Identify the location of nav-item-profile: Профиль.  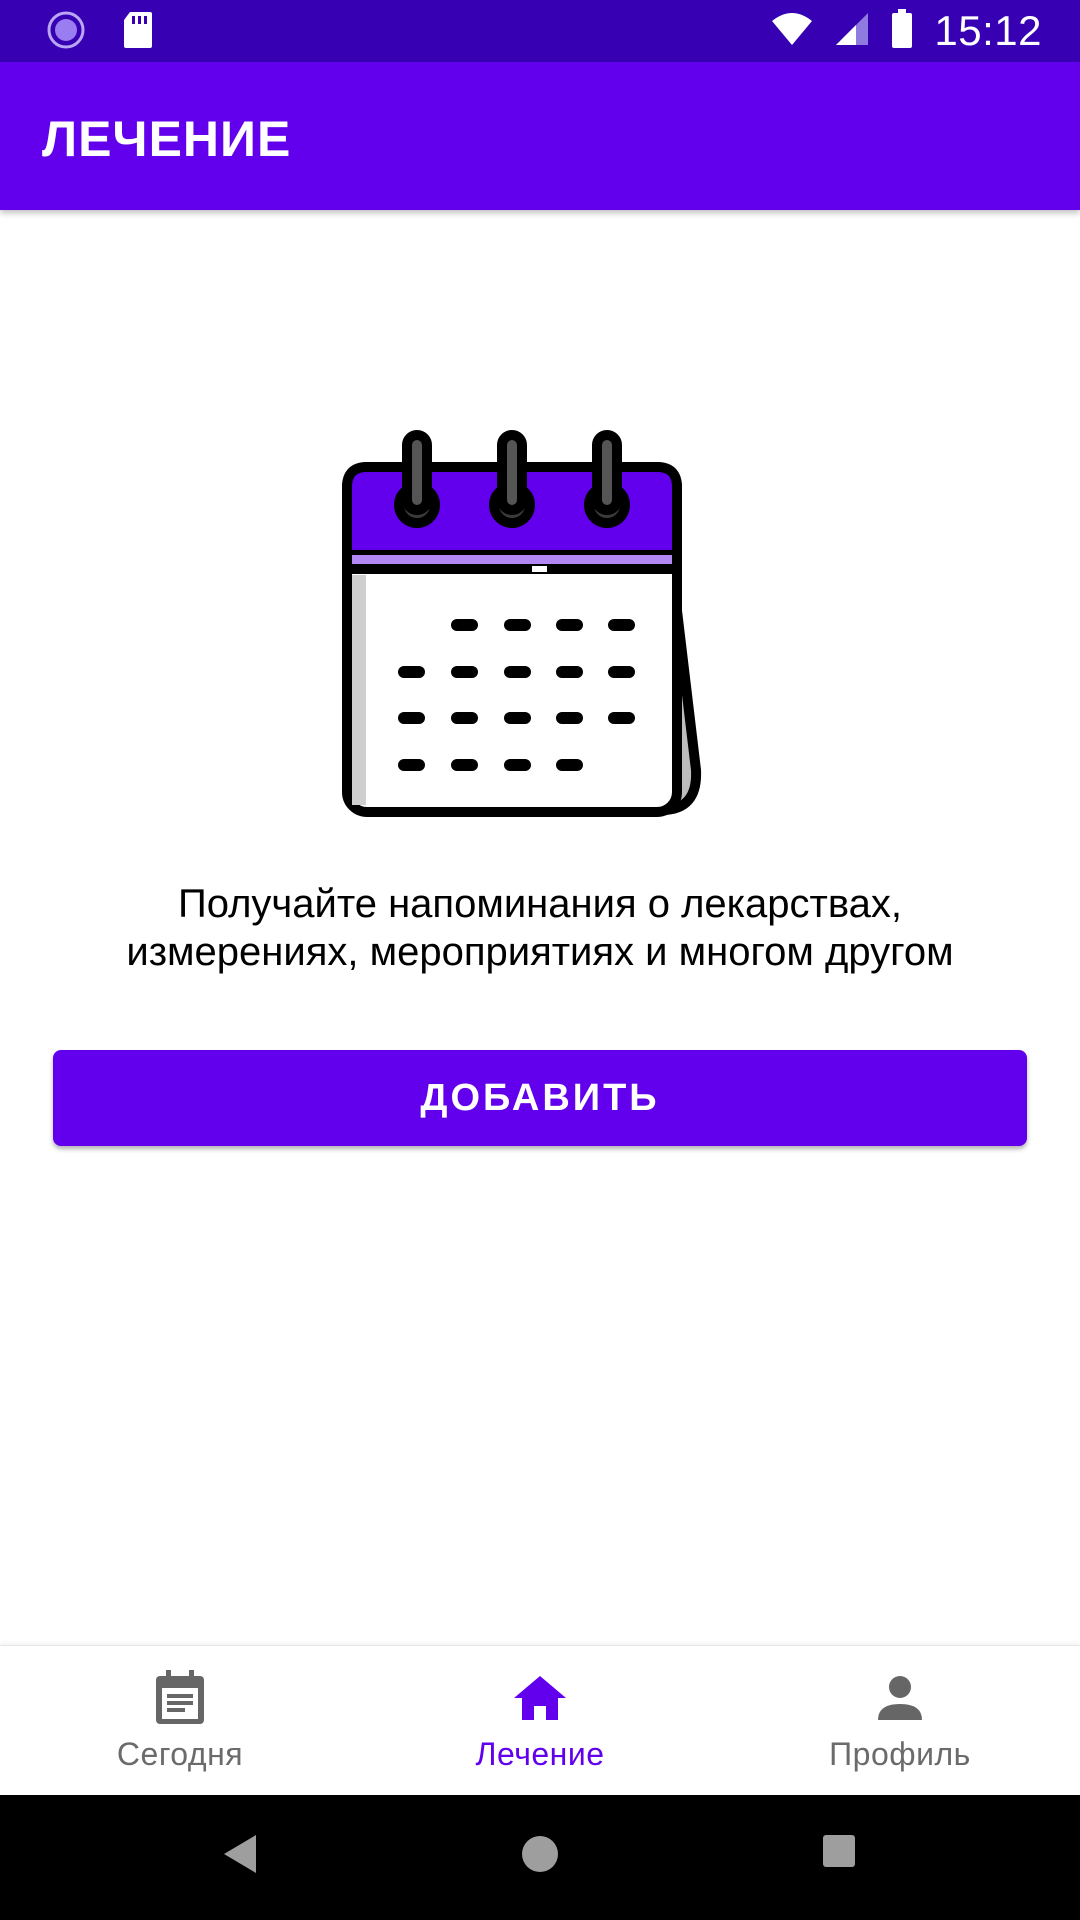
(900, 1720).